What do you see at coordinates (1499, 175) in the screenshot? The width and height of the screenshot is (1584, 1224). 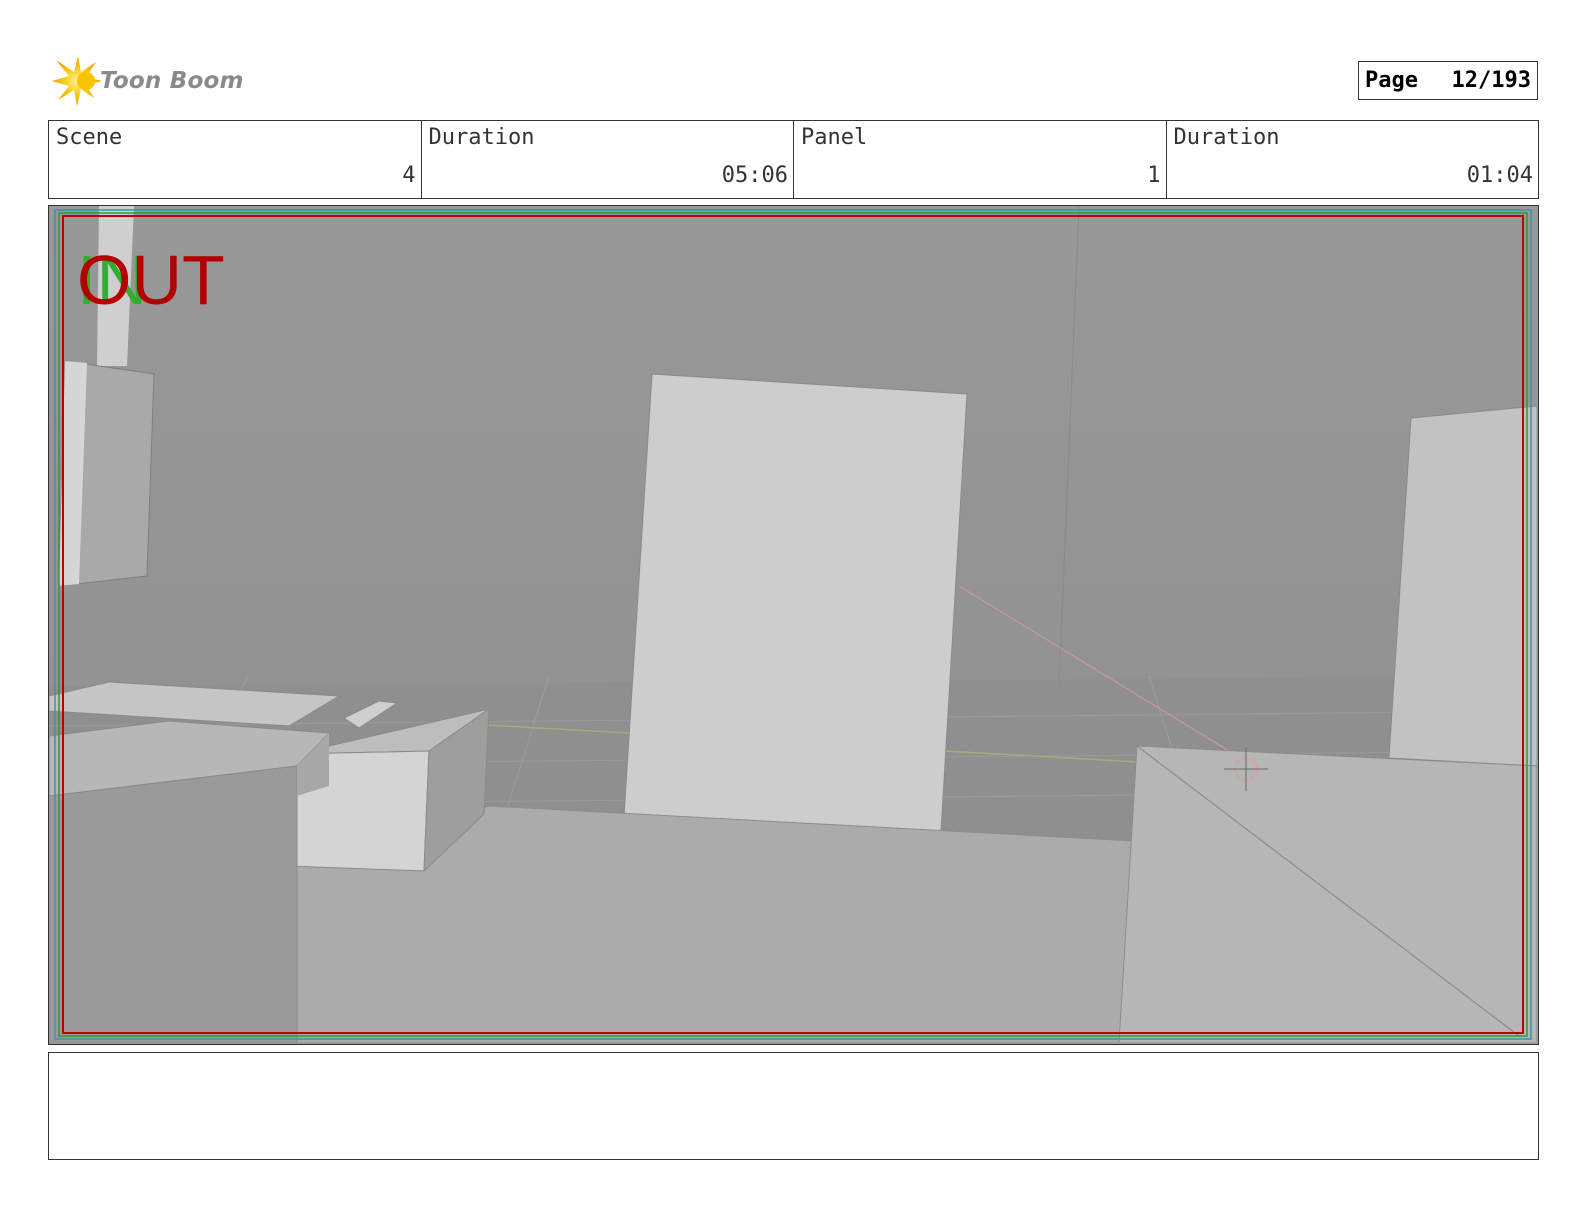 I see `panel-duration-value: 01:04` at bounding box center [1499, 175].